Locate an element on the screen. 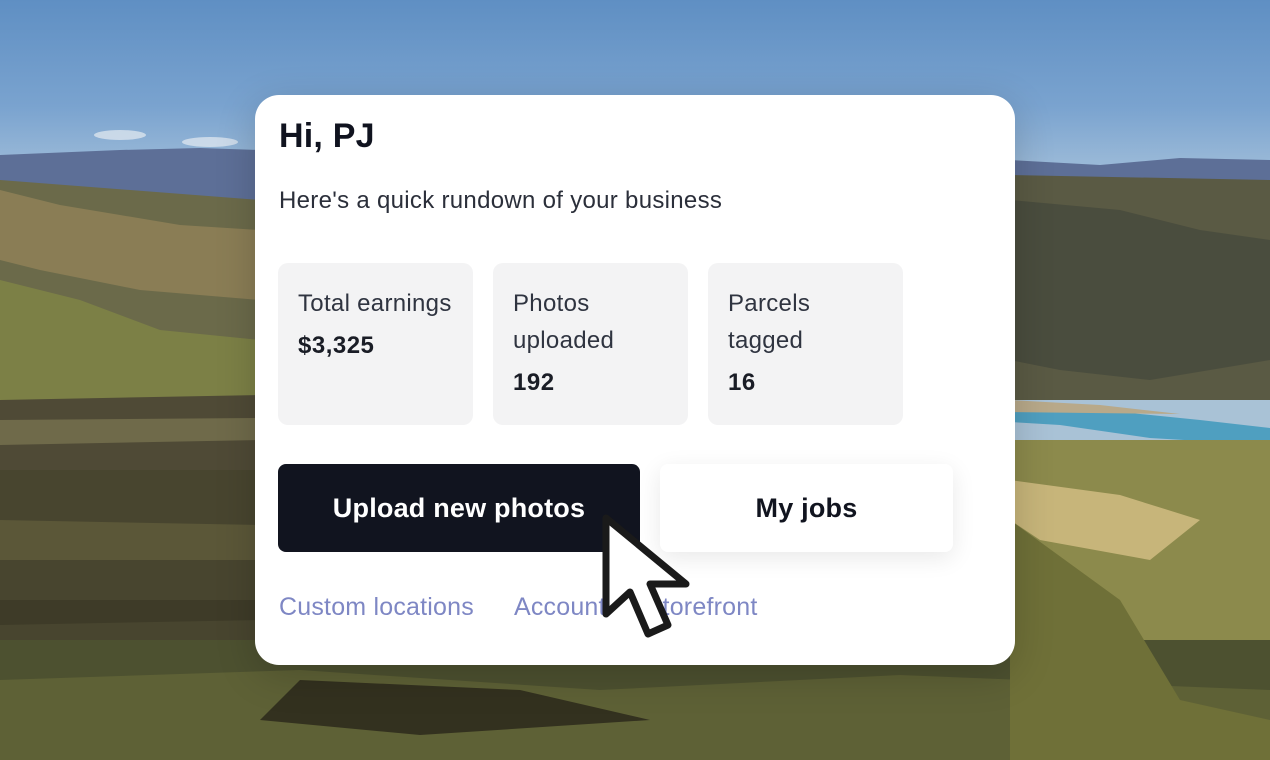  summary-subtitle: Here's a quick rundown of your business is located at coordinates (501, 200).